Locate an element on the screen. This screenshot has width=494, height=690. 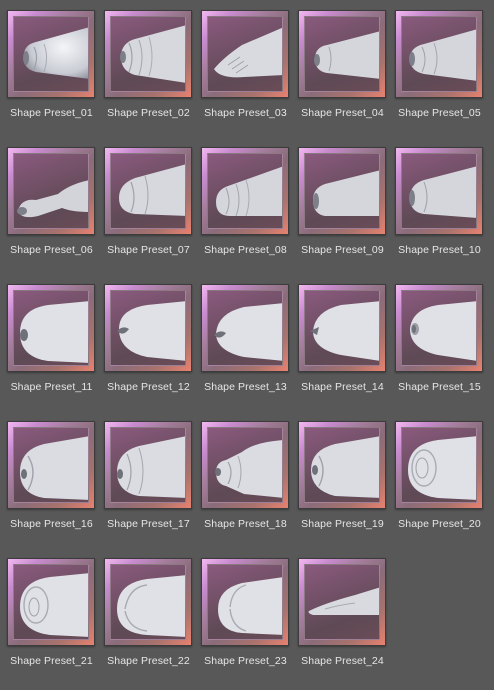
preset-label: Shape Preset_02 is located at coordinates (148, 113).